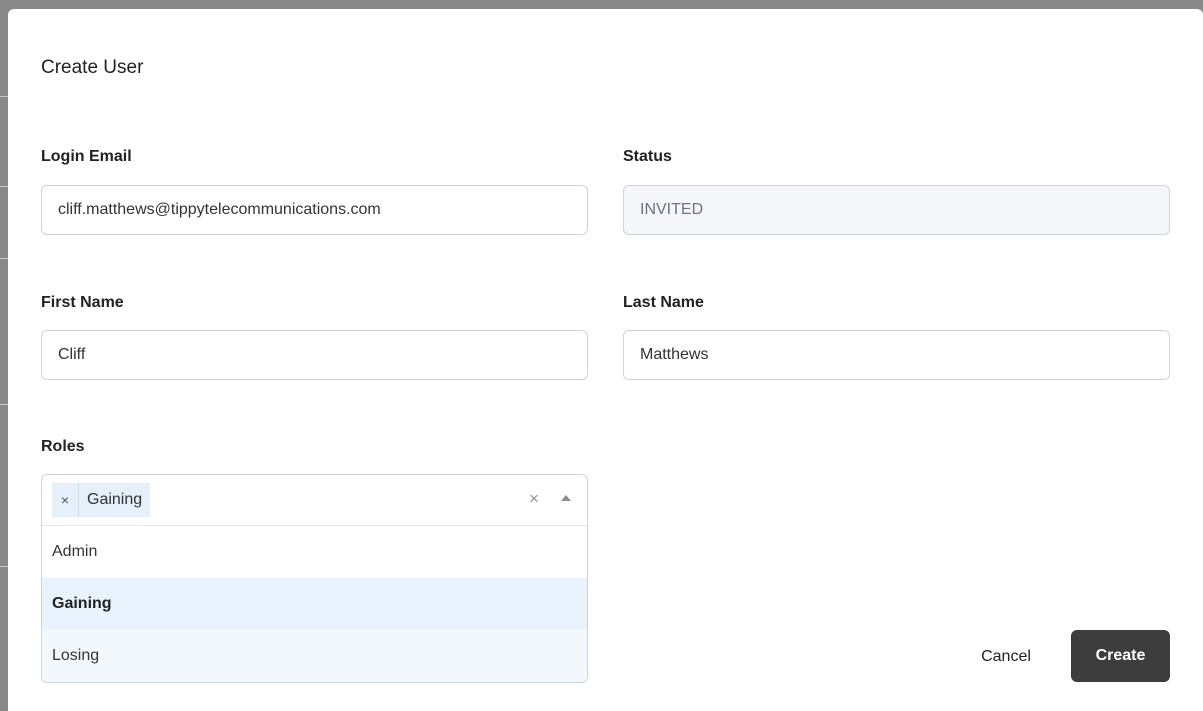 The image size is (1203, 711). What do you see at coordinates (115, 499) in the screenshot?
I see `chip-label: Gaining` at bounding box center [115, 499].